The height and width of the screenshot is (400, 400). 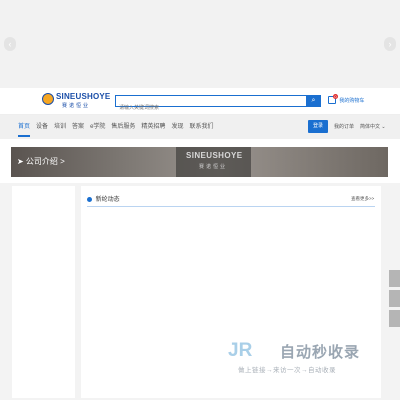 What do you see at coordinates (123, 127) in the screenshot?
I see `nav-item-after-sales: 售后服务` at bounding box center [123, 127].